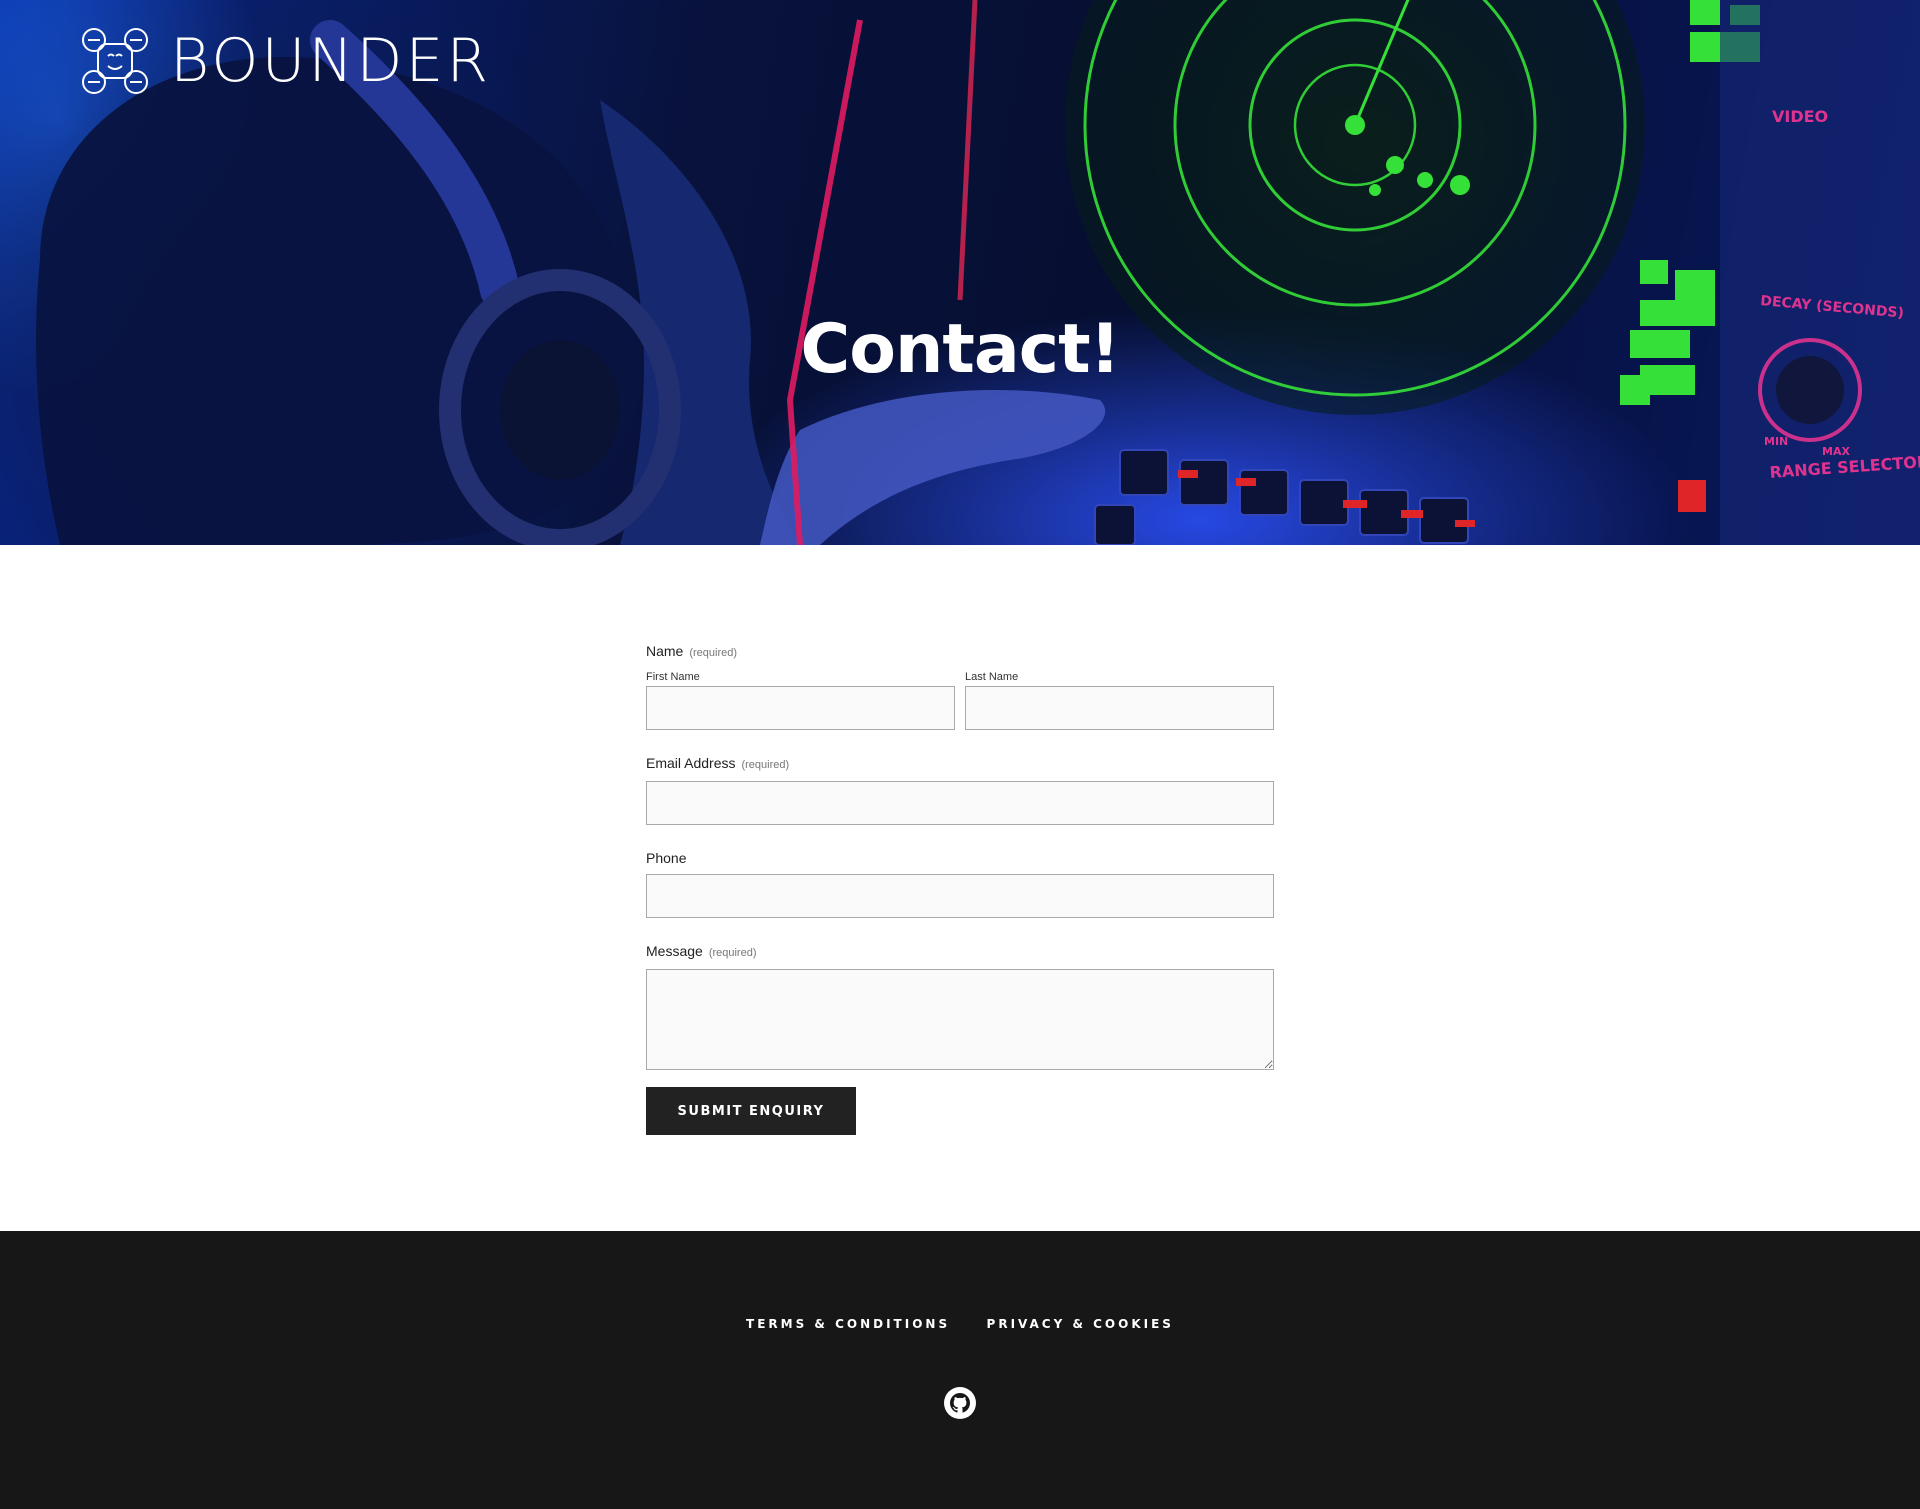 This screenshot has height=1509, width=1920. What do you see at coordinates (1080, 1324) in the screenshot?
I see `privacy-cookies-link: PRIVACY & COOKIES` at bounding box center [1080, 1324].